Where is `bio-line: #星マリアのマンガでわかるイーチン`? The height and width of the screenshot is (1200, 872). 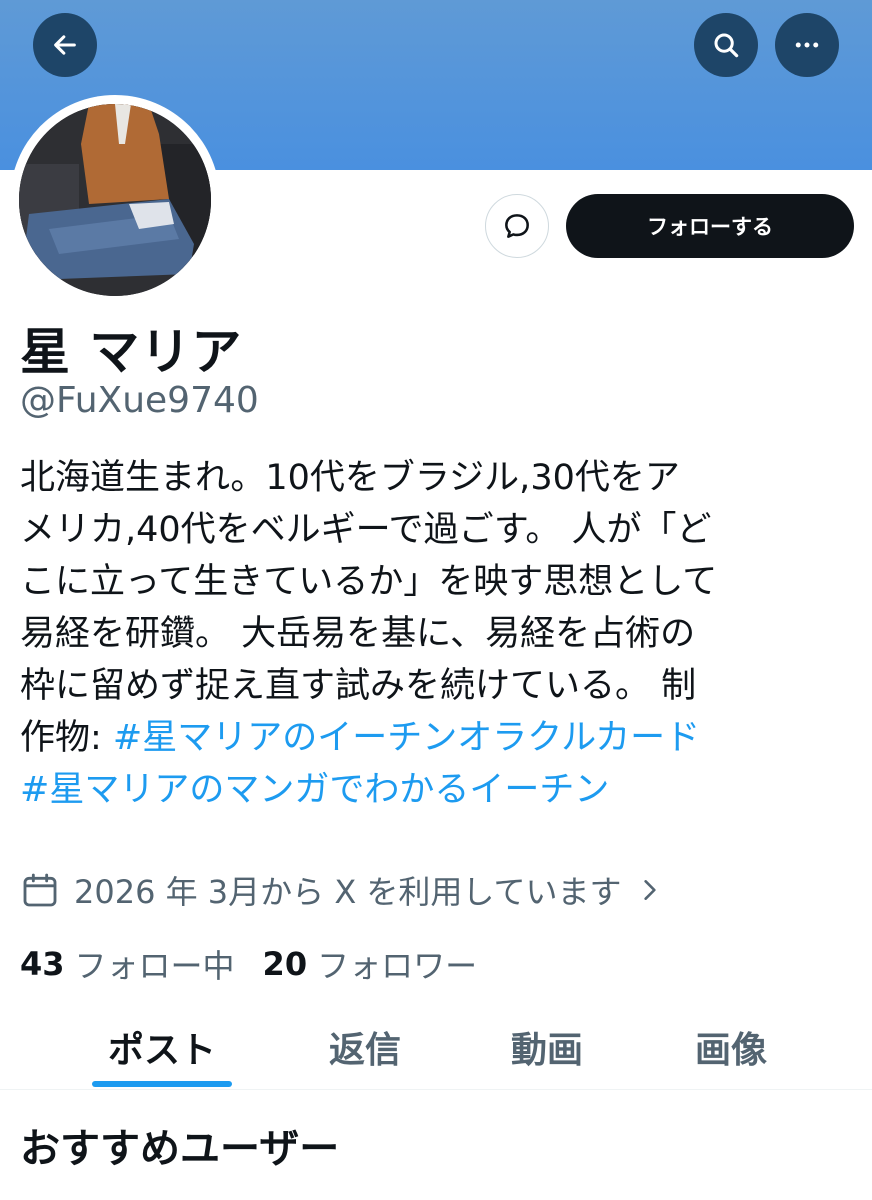 bio-line: #星マリアのマンガでわかるイーチン is located at coordinates (435, 790).